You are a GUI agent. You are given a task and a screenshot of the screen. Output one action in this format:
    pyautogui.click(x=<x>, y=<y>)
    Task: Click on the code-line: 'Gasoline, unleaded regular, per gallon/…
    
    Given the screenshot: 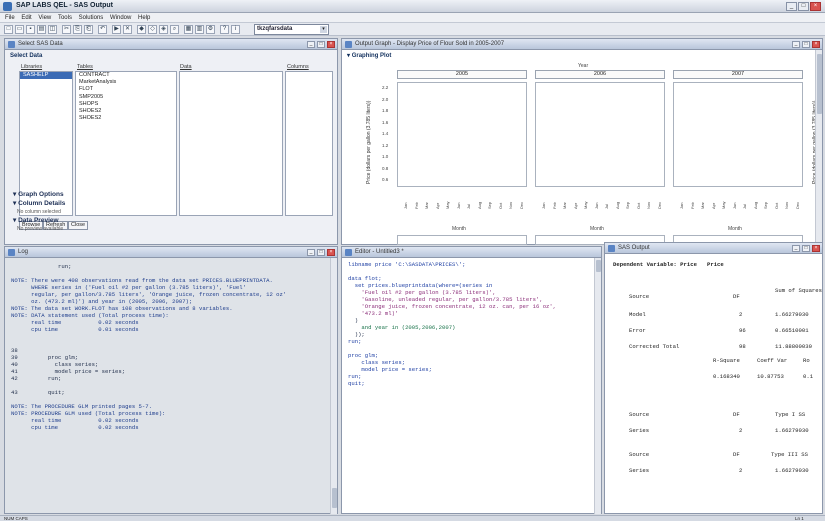 What is the action you would take?
    pyautogui.click(x=468, y=299)
    